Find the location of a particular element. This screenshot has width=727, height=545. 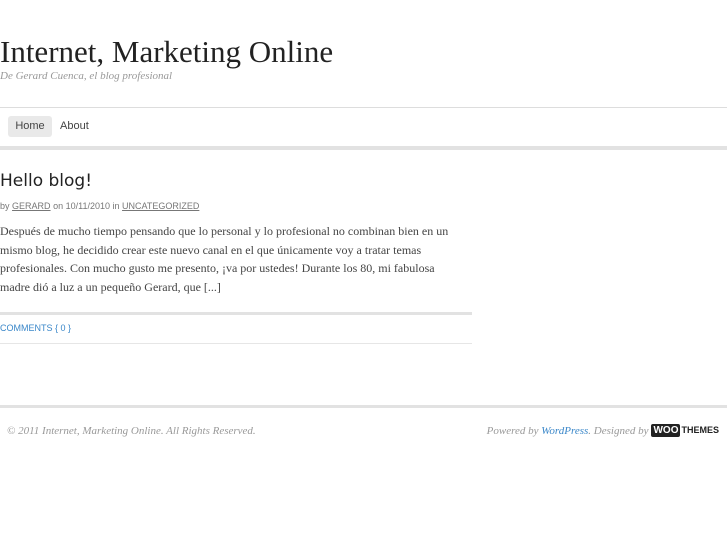

comments-link: Comments { 0 } is located at coordinates (35, 328).